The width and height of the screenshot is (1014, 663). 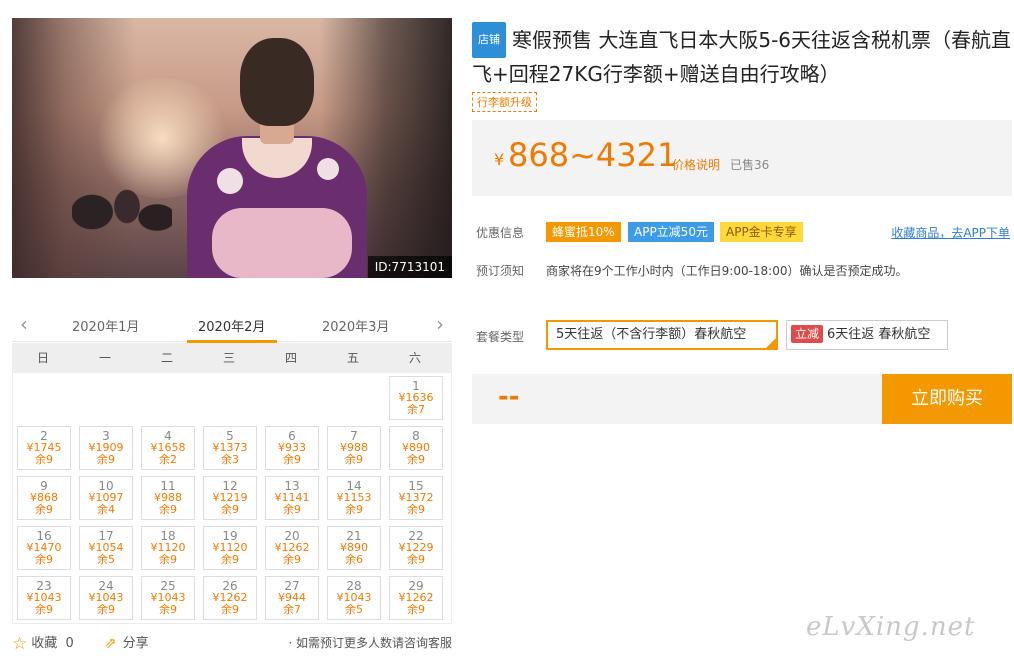 I want to click on calendar-day: 17 ¥1054 余5, so click(x=106, y=548).